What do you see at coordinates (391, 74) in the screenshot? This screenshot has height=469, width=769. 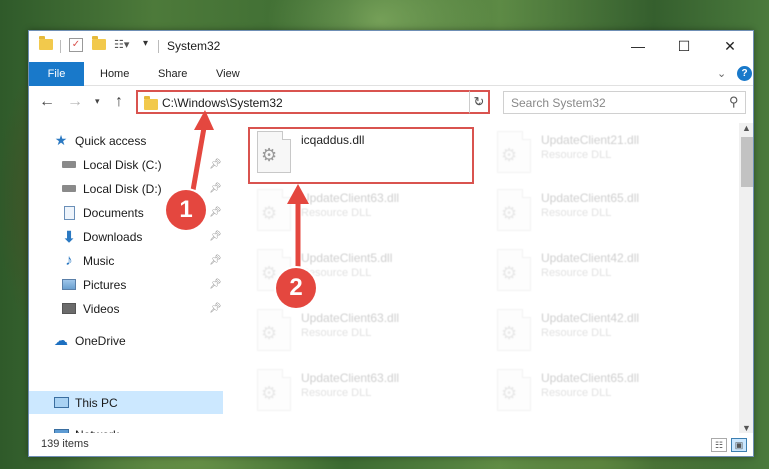 I see `ribbon-tabs: File Home Share View ⌄ ?` at bounding box center [391, 74].